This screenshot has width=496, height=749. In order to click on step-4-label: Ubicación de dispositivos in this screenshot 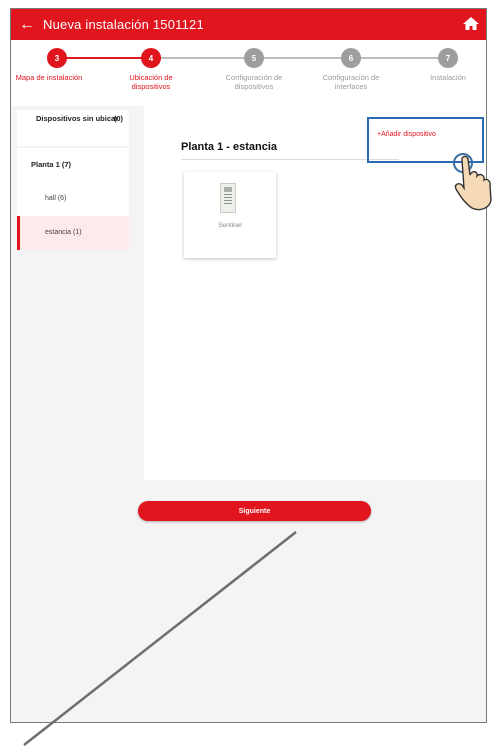, I will do `click(151, 82)`.